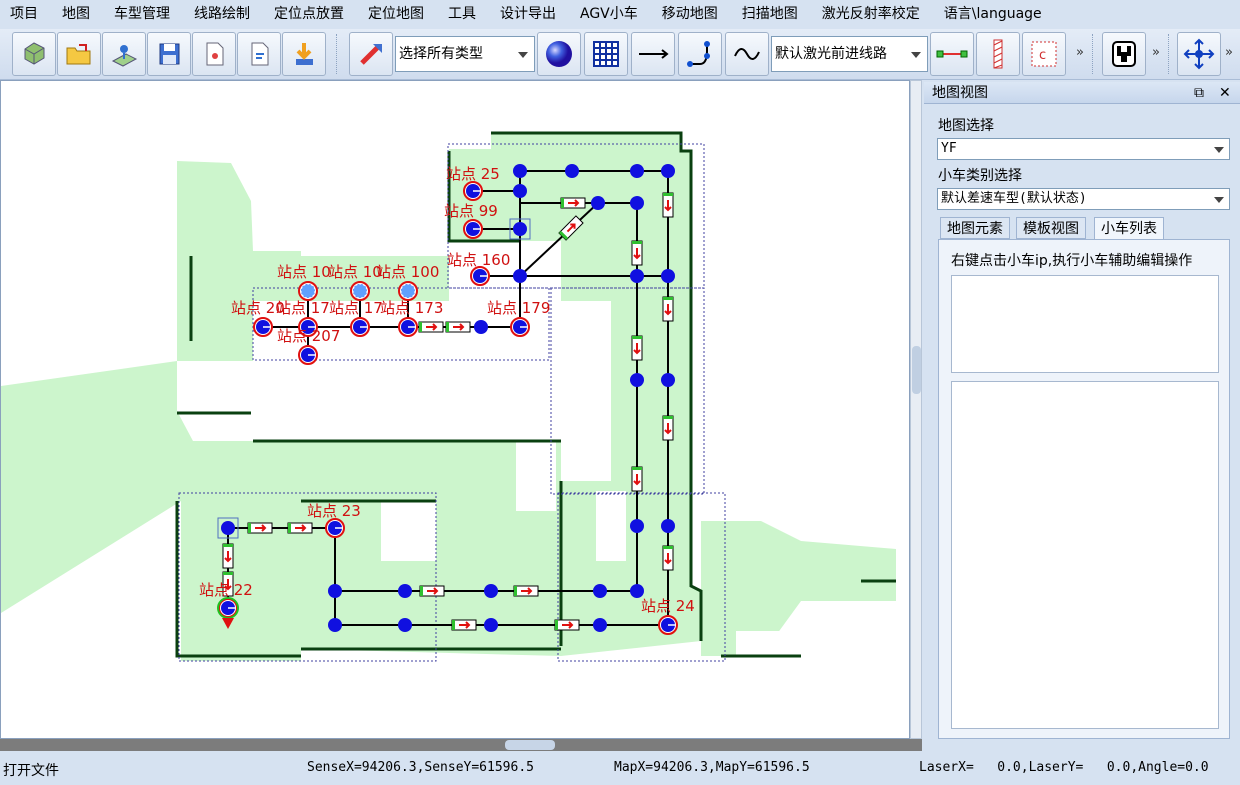 This screenshot has width=1240, height=785. What do you see at coordinates (530, 745) in the screenshot?
I see `horizontal-scroll-thumb` at bounding box center [530, 745].